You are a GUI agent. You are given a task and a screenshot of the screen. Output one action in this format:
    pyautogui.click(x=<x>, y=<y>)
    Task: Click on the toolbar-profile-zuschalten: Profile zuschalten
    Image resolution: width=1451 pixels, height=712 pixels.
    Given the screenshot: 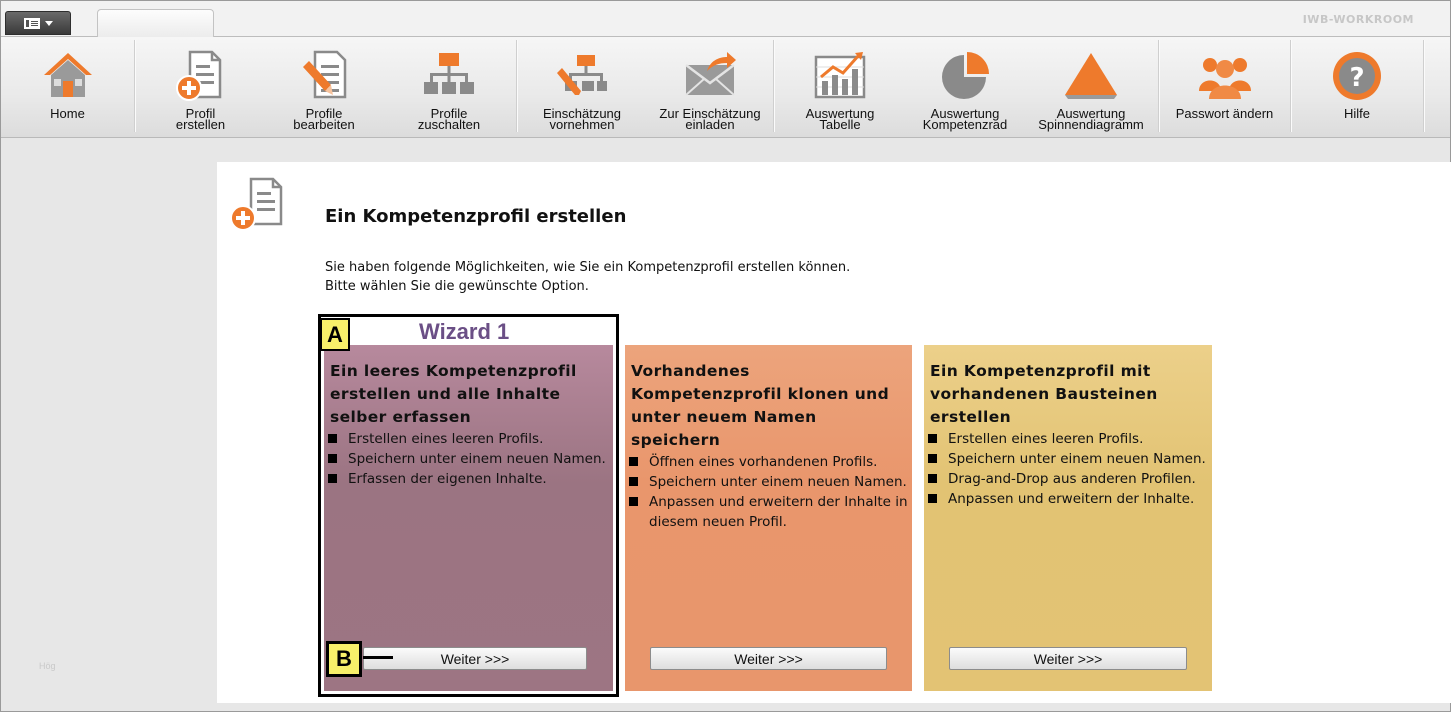 What is the action you would take?
    pyautogui.click(x=449, y=87)
    